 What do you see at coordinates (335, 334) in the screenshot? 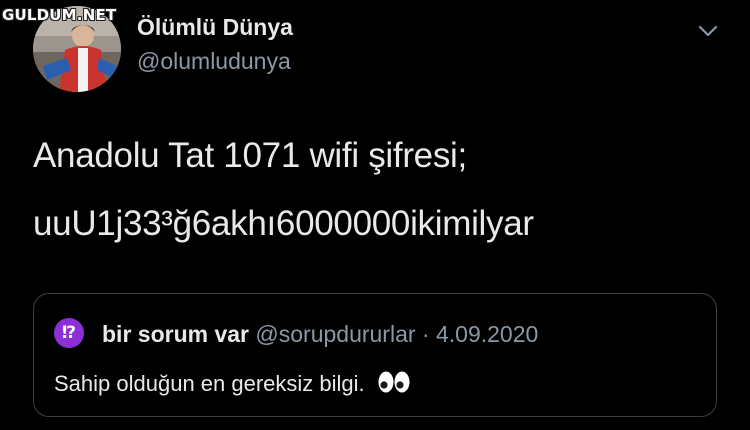
I see `quoted-user-handle: @sorupdururlar` at bounding box center [335, 334].